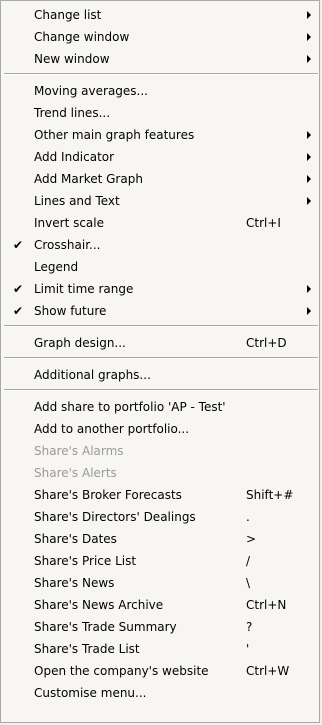 The image size is (322, 725). What do you see at coordinates (99, 605) in the screenshot?
I see `menu-item-label: Share's News Archive` at bounding box center [99, 605].